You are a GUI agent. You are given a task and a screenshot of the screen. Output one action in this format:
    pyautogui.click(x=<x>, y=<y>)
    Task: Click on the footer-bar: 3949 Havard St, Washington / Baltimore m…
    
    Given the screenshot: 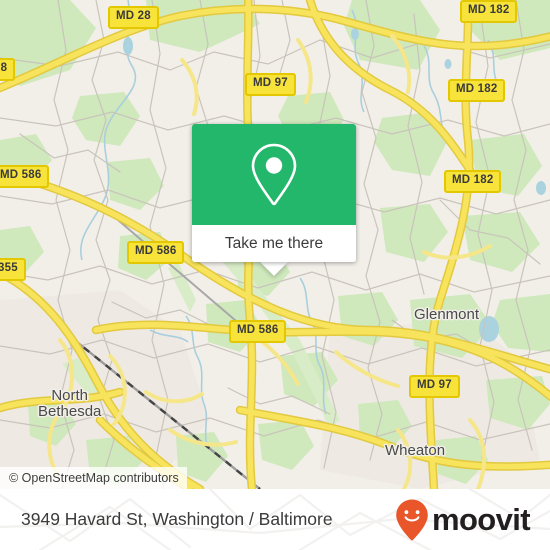 What is the action you would take?
    pyautogui.click(x=275, y=519)
    